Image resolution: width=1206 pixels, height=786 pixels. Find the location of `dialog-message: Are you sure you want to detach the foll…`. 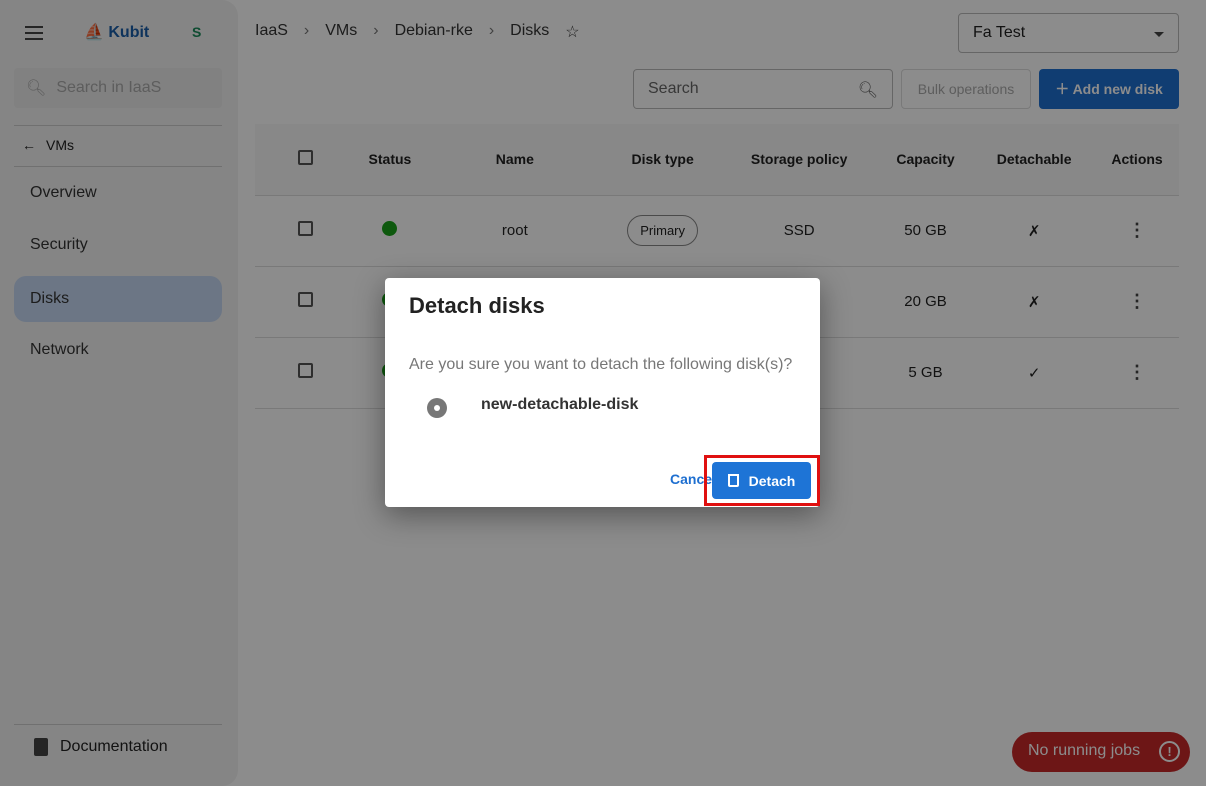

dialog-message: Are you sure you want to detach the foll… is located at coordinates (601, 364).